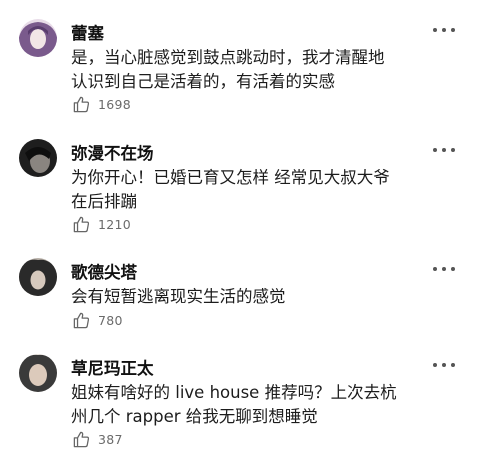 This screenshot has height=449, width=483. Describe the element at coordinates (178, 296) in the screenshot. I see `comment-text-line: 会有短暂逃离现实生活的感觉` at that location.